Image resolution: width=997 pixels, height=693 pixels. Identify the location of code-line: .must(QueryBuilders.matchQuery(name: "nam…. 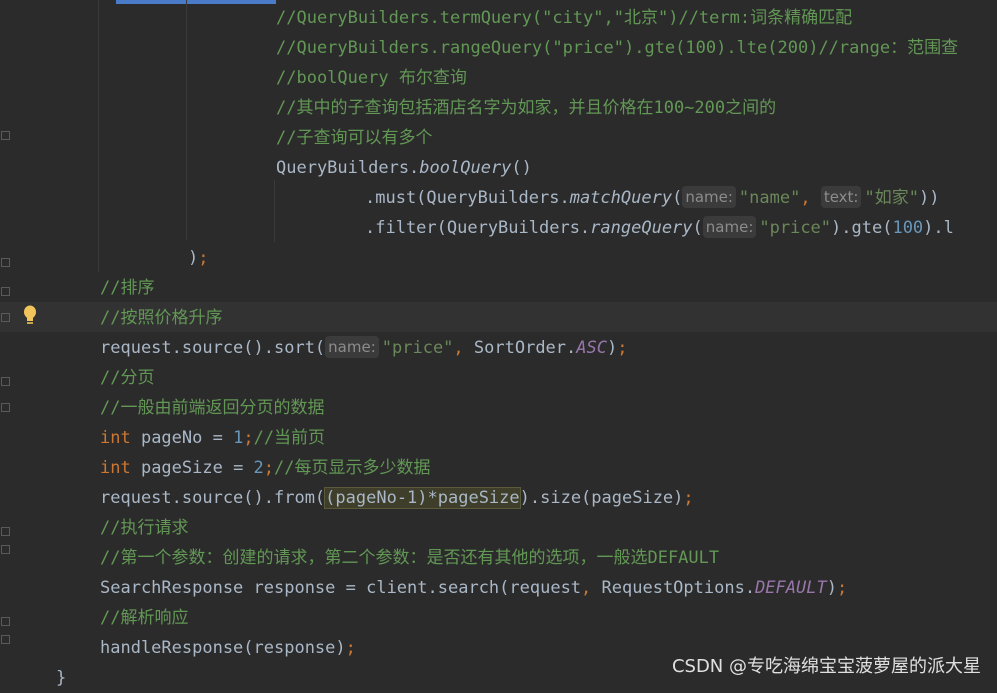
(652, 198).